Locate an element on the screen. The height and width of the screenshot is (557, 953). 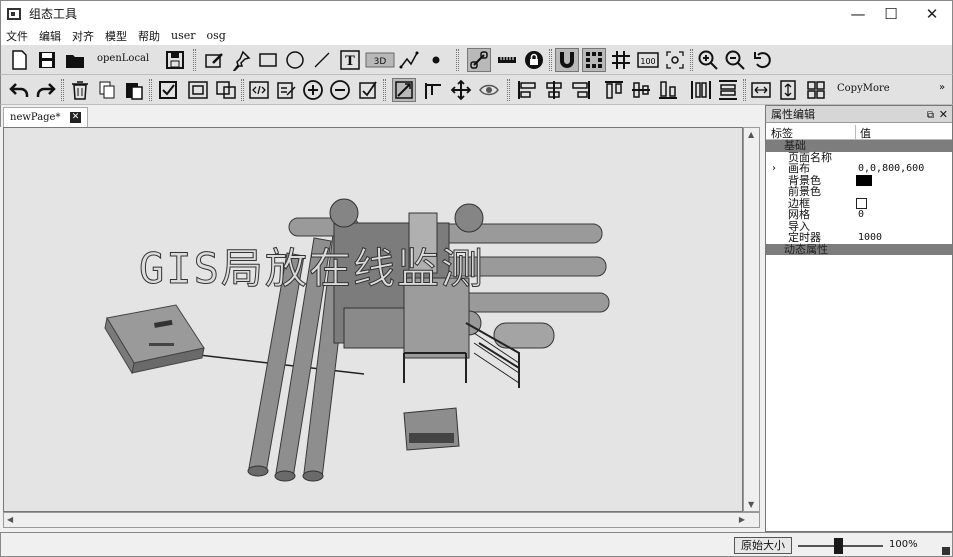
prop-grid: 网格 0 is located at coordinates (859, 215).